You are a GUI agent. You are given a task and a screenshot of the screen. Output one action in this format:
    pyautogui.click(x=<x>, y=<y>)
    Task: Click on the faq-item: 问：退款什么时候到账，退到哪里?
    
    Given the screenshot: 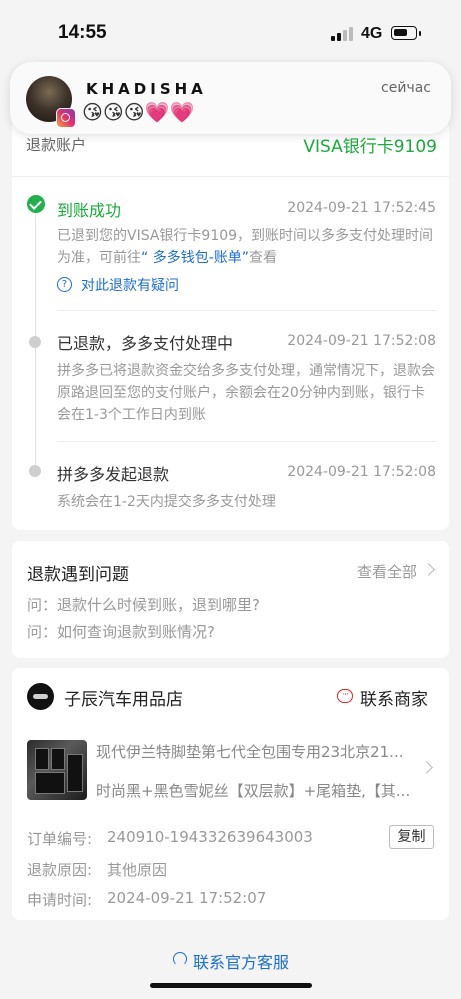 What is the action you would take?
    pyautogui.click(x=143, y=604)
    